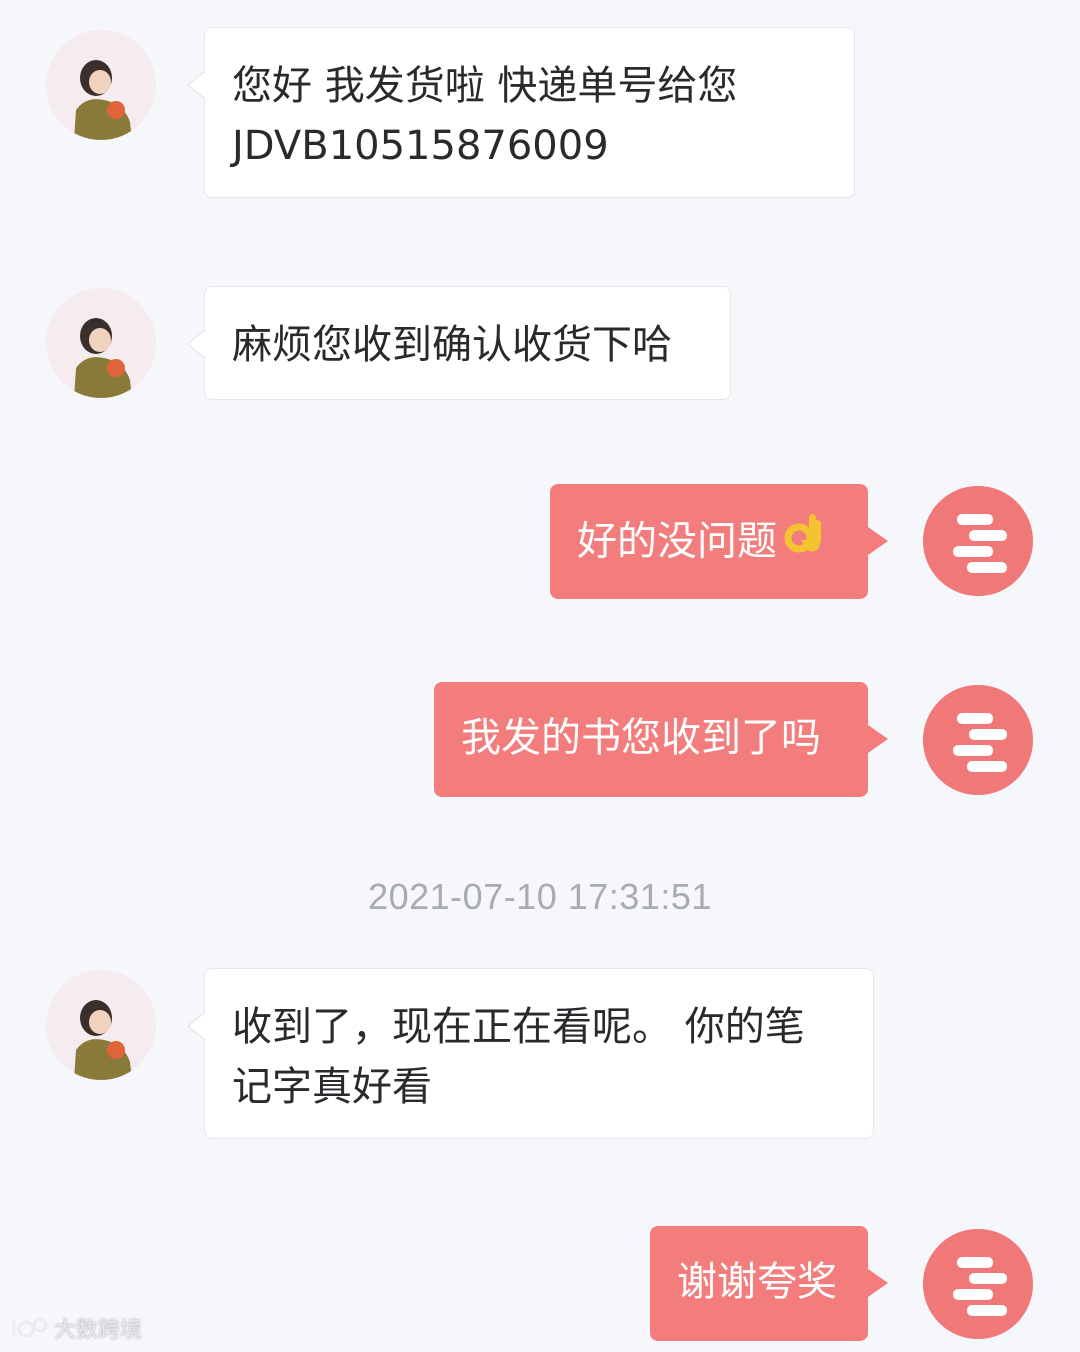 The image size is (1080, 1352). I want to click on message-bubble-incoming: 收到了，现在正在看呢。 你的笔 记字真好看, so click(530, 1053).